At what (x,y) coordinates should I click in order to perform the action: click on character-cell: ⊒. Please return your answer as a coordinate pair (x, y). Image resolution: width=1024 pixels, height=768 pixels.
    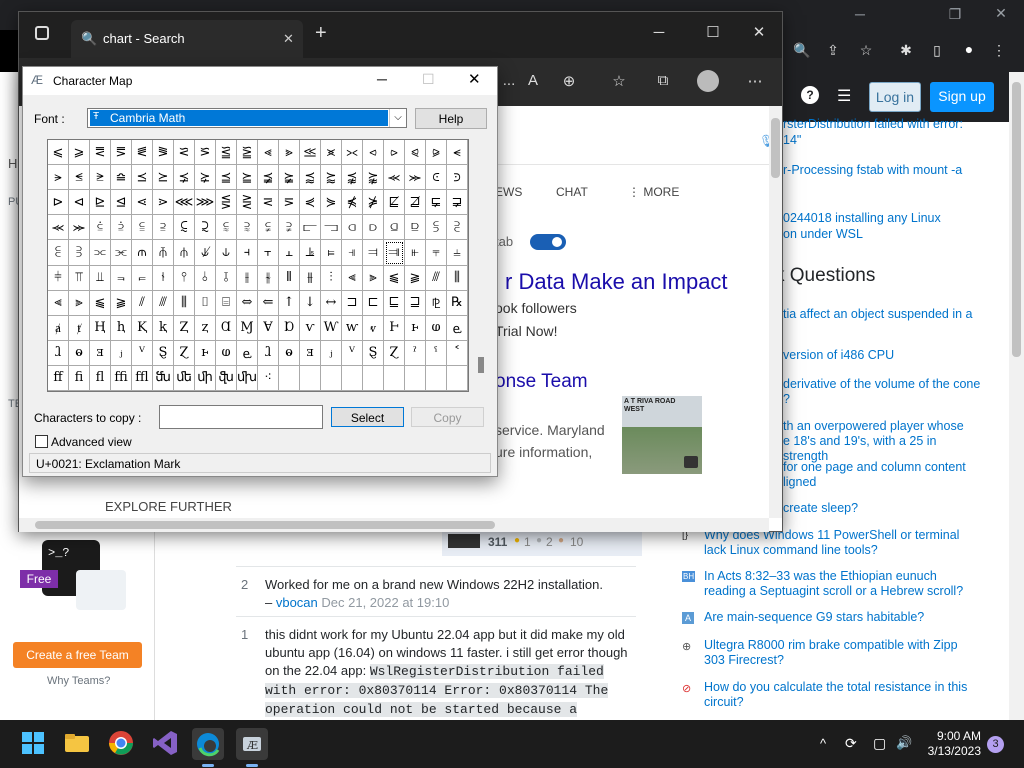
    Looking at the image, I should click on (415, 303).